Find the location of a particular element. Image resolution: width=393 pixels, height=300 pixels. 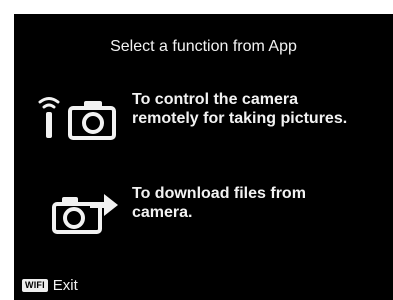

remote-camera-icon is located at coordinates (78, 118).